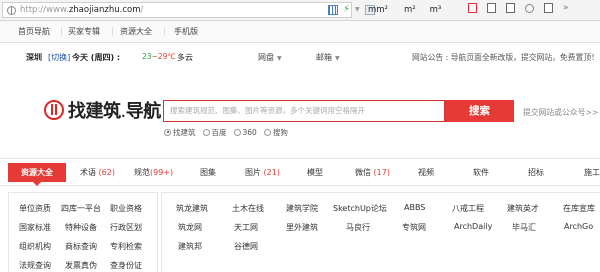 The image size is (600, 272). What do you see at coordinates (358, 227) in the screenshot?
I see `site-link: 马良行` at bounding box center [358, 227].